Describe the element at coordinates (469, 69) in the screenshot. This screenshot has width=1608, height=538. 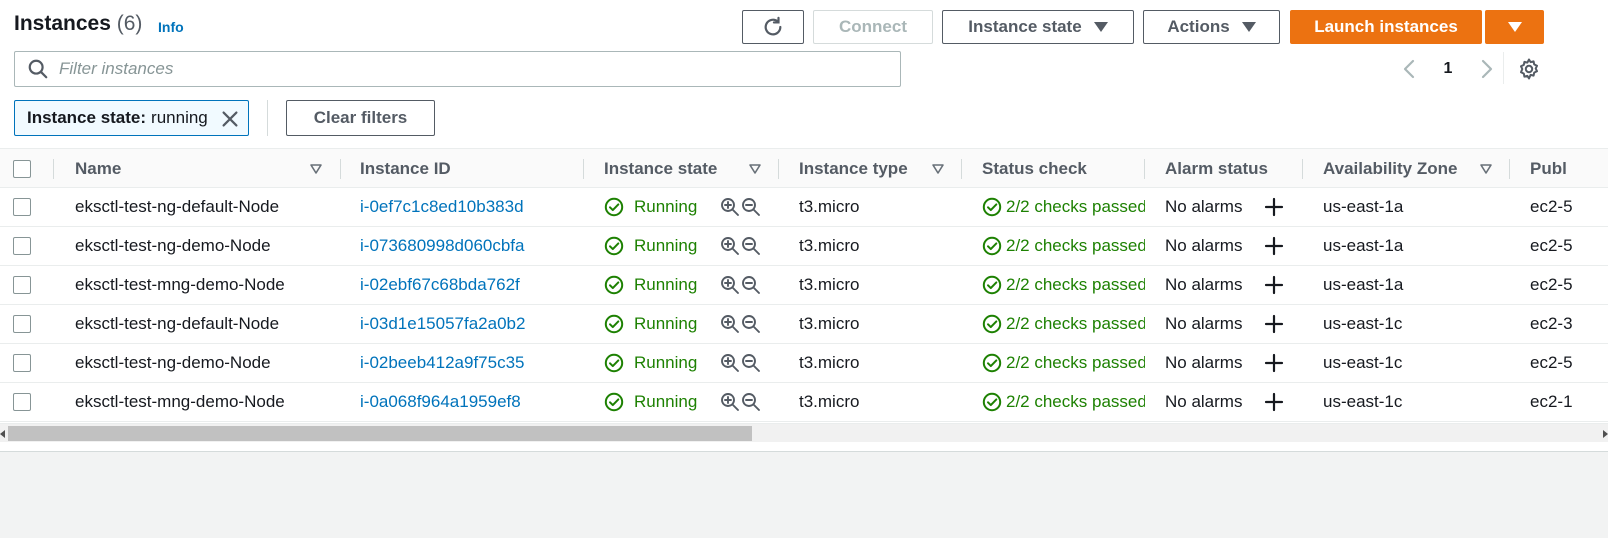
I see `search-input` at that location.